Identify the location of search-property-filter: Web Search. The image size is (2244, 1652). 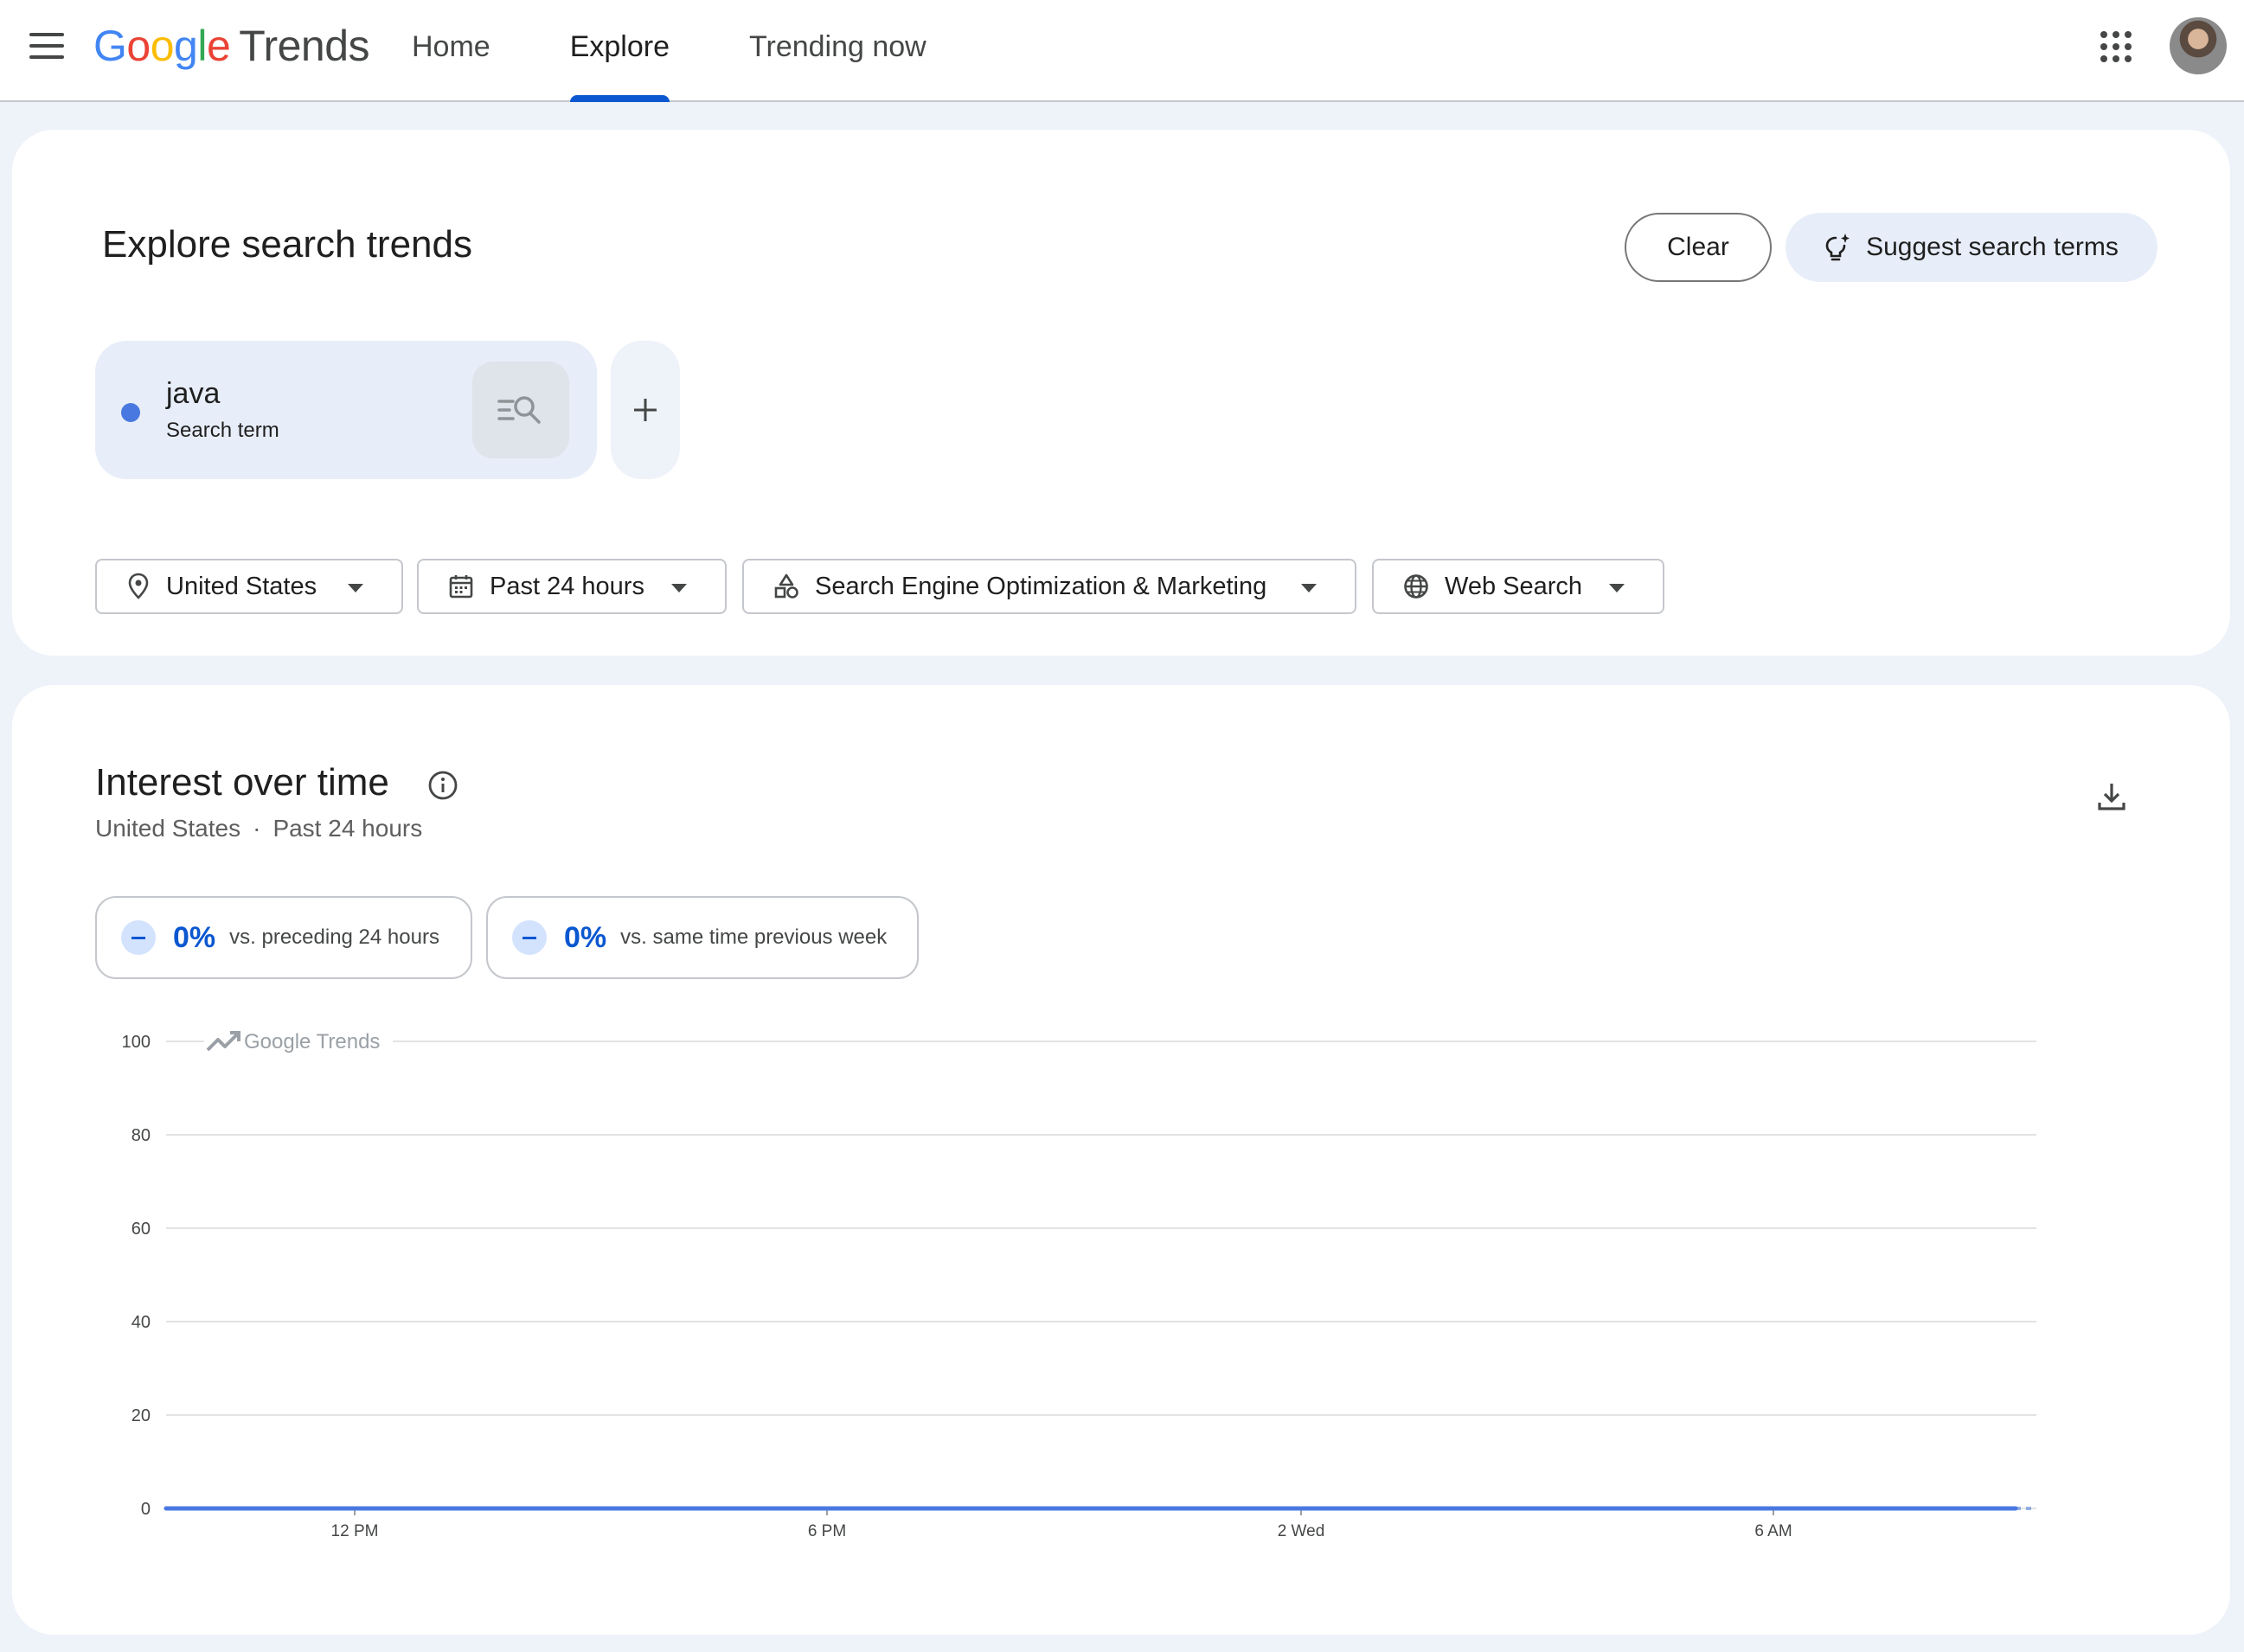
(1518, 586).